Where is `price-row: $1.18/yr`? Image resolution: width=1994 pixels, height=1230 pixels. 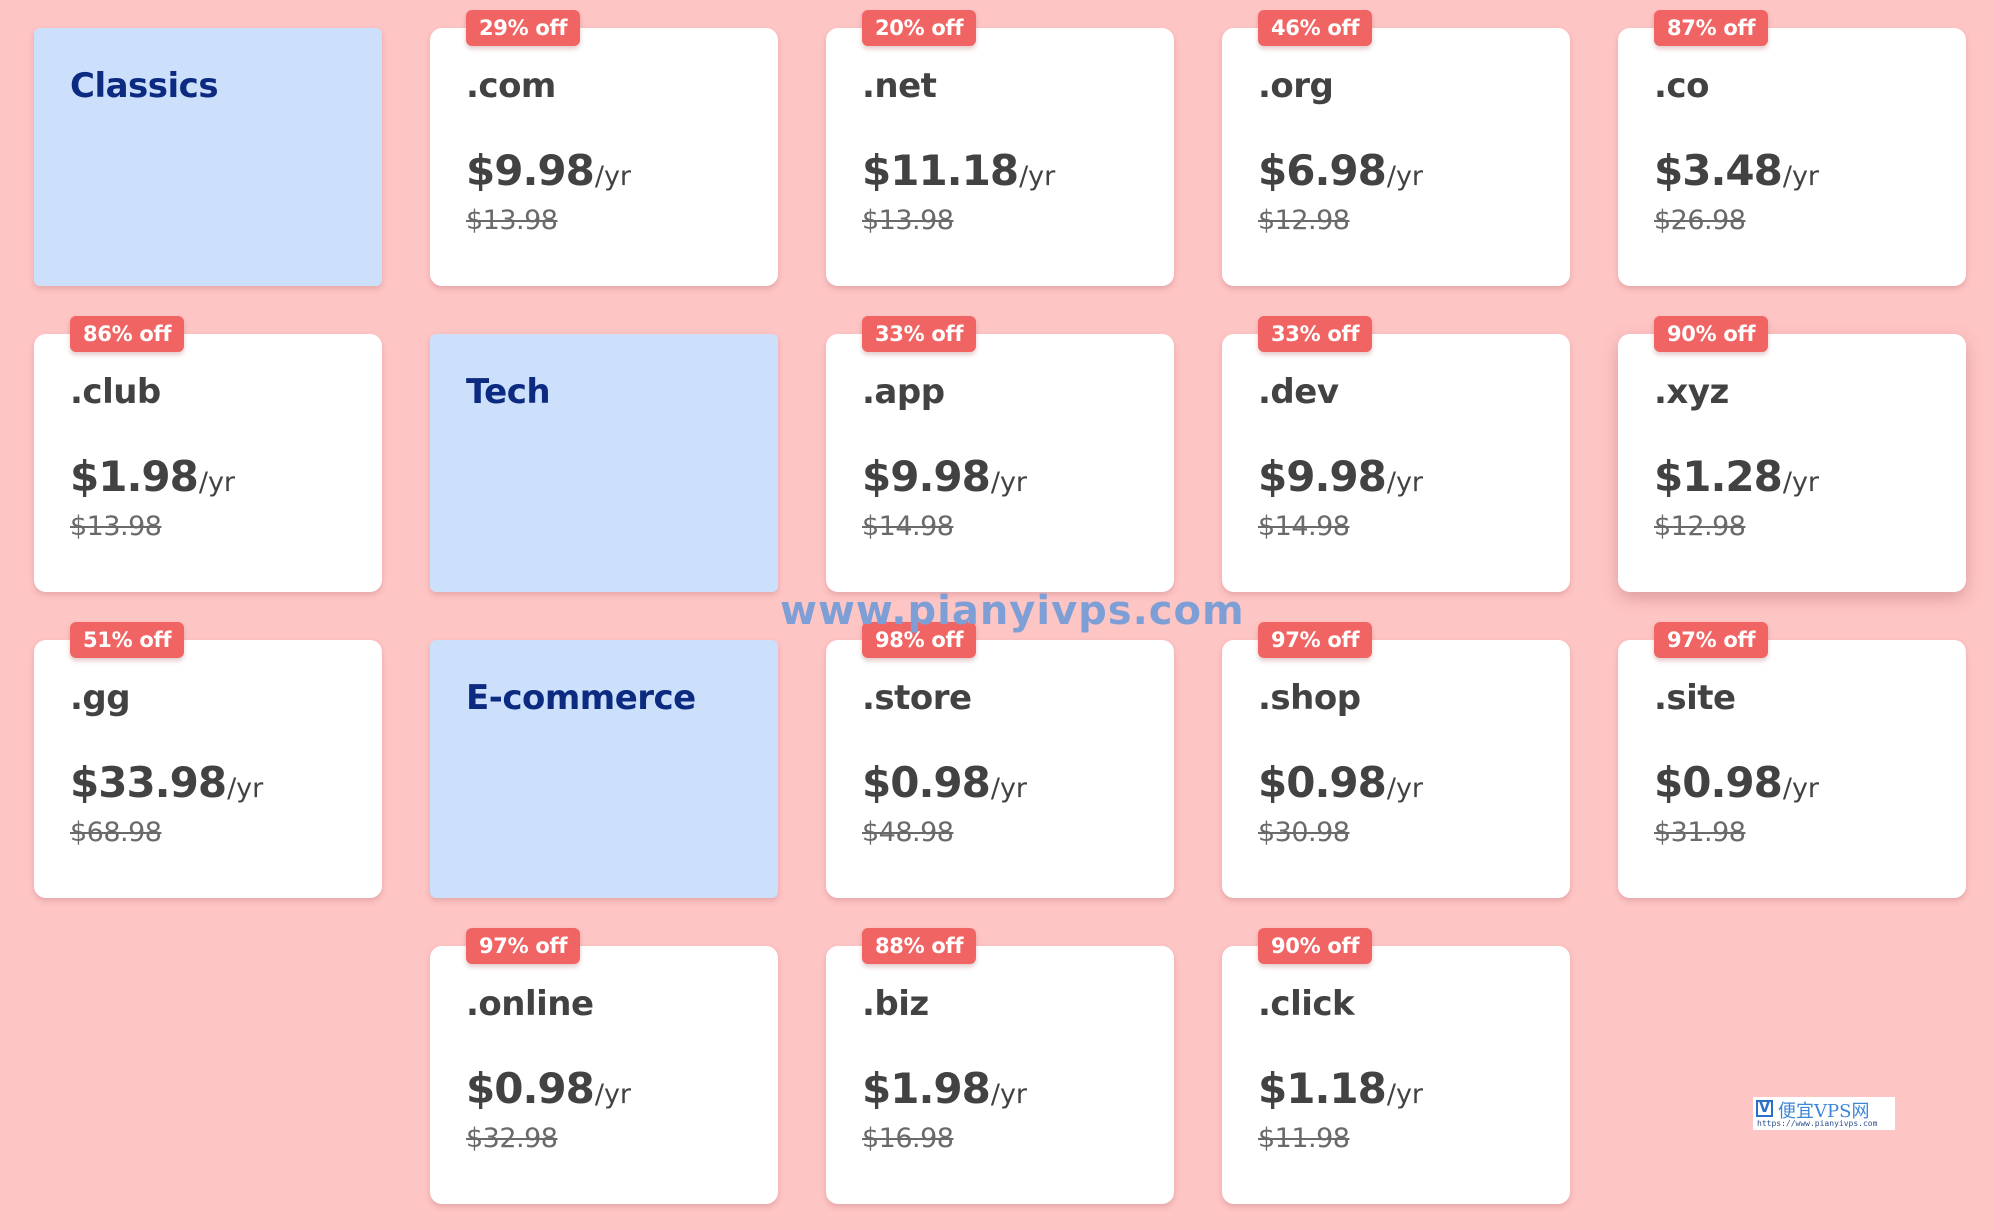 price-row: $1.18/yr is located at coordinates (1340, 1088).